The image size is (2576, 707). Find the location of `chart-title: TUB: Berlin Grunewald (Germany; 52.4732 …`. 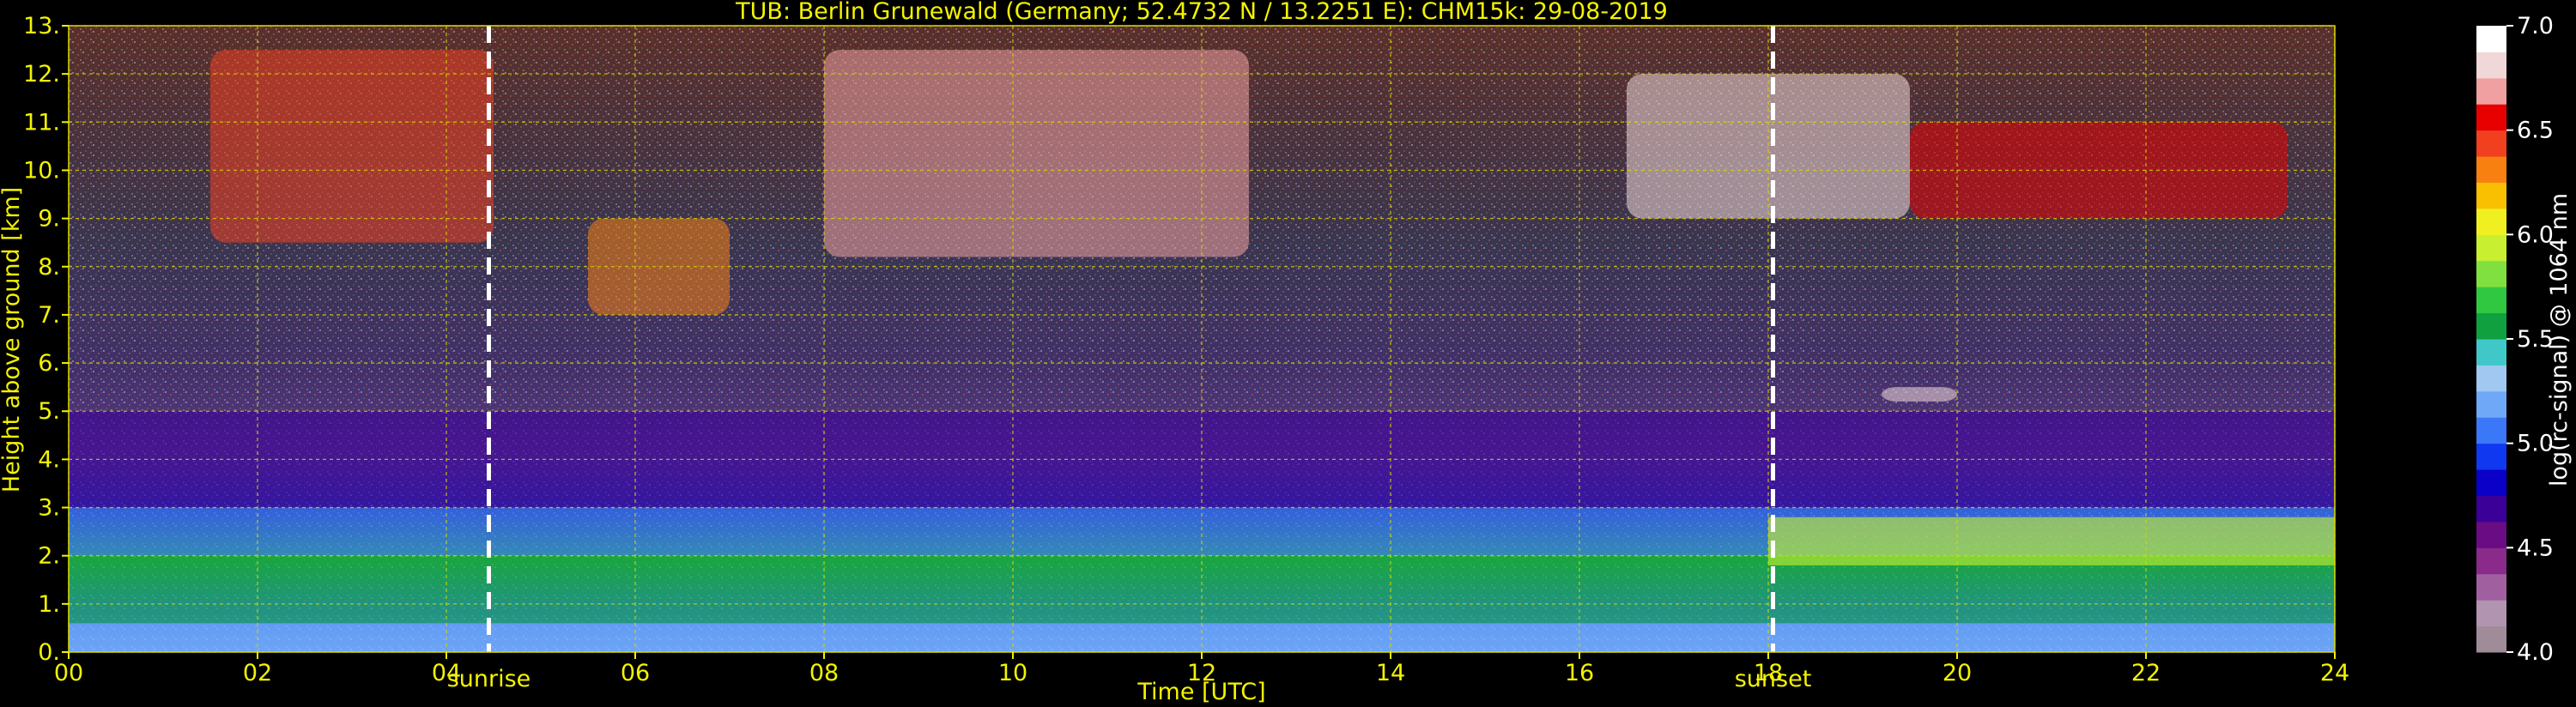

chart-title: TUB: Berlin Grunewald (Germany; 52.4732 … is located at coordinates (1201, 12).